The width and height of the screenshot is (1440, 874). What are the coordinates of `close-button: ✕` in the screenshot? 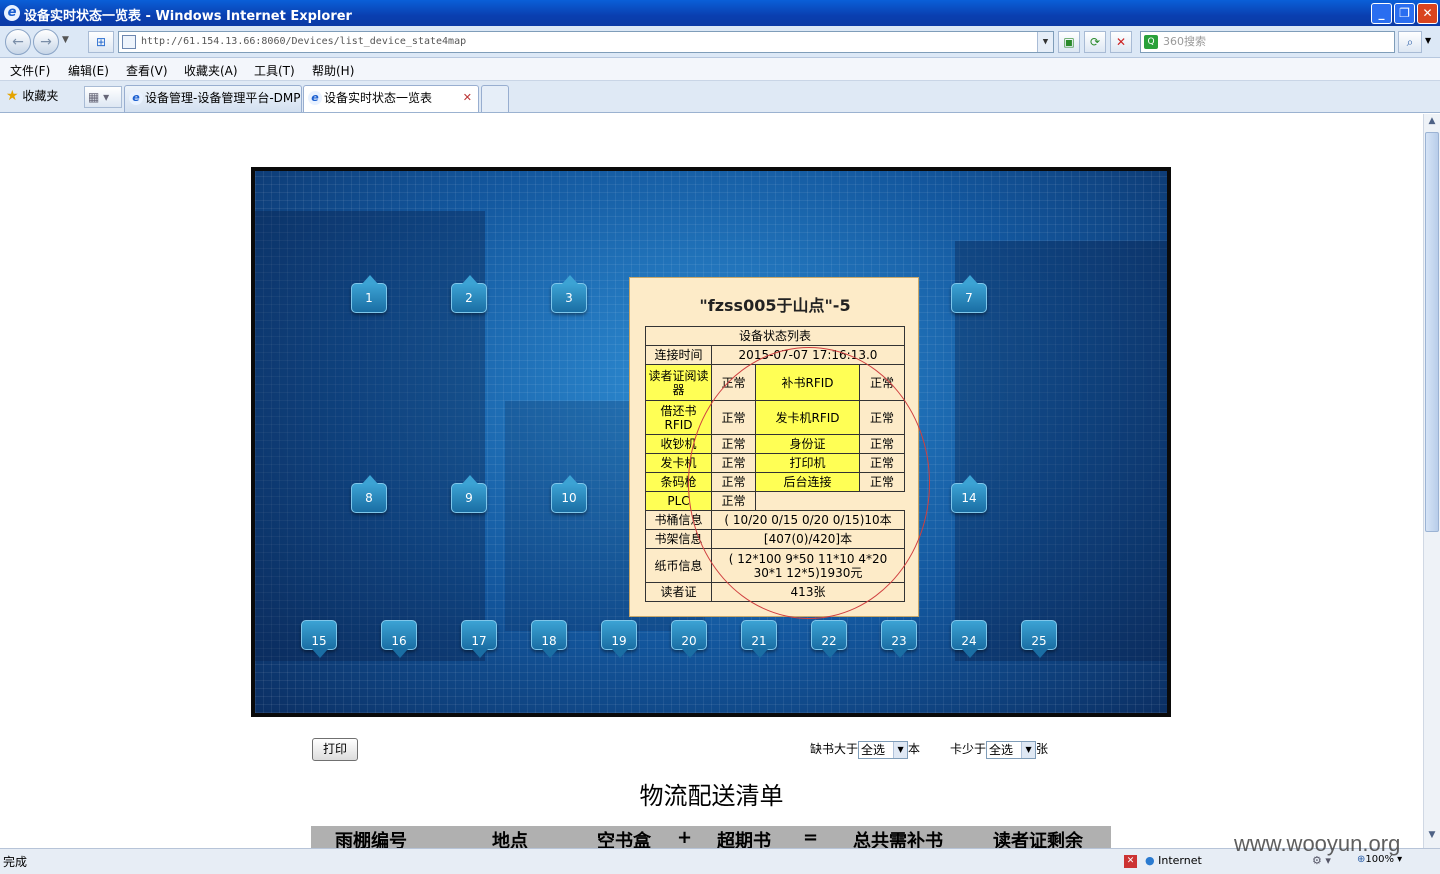 It's located at (1427, 13).